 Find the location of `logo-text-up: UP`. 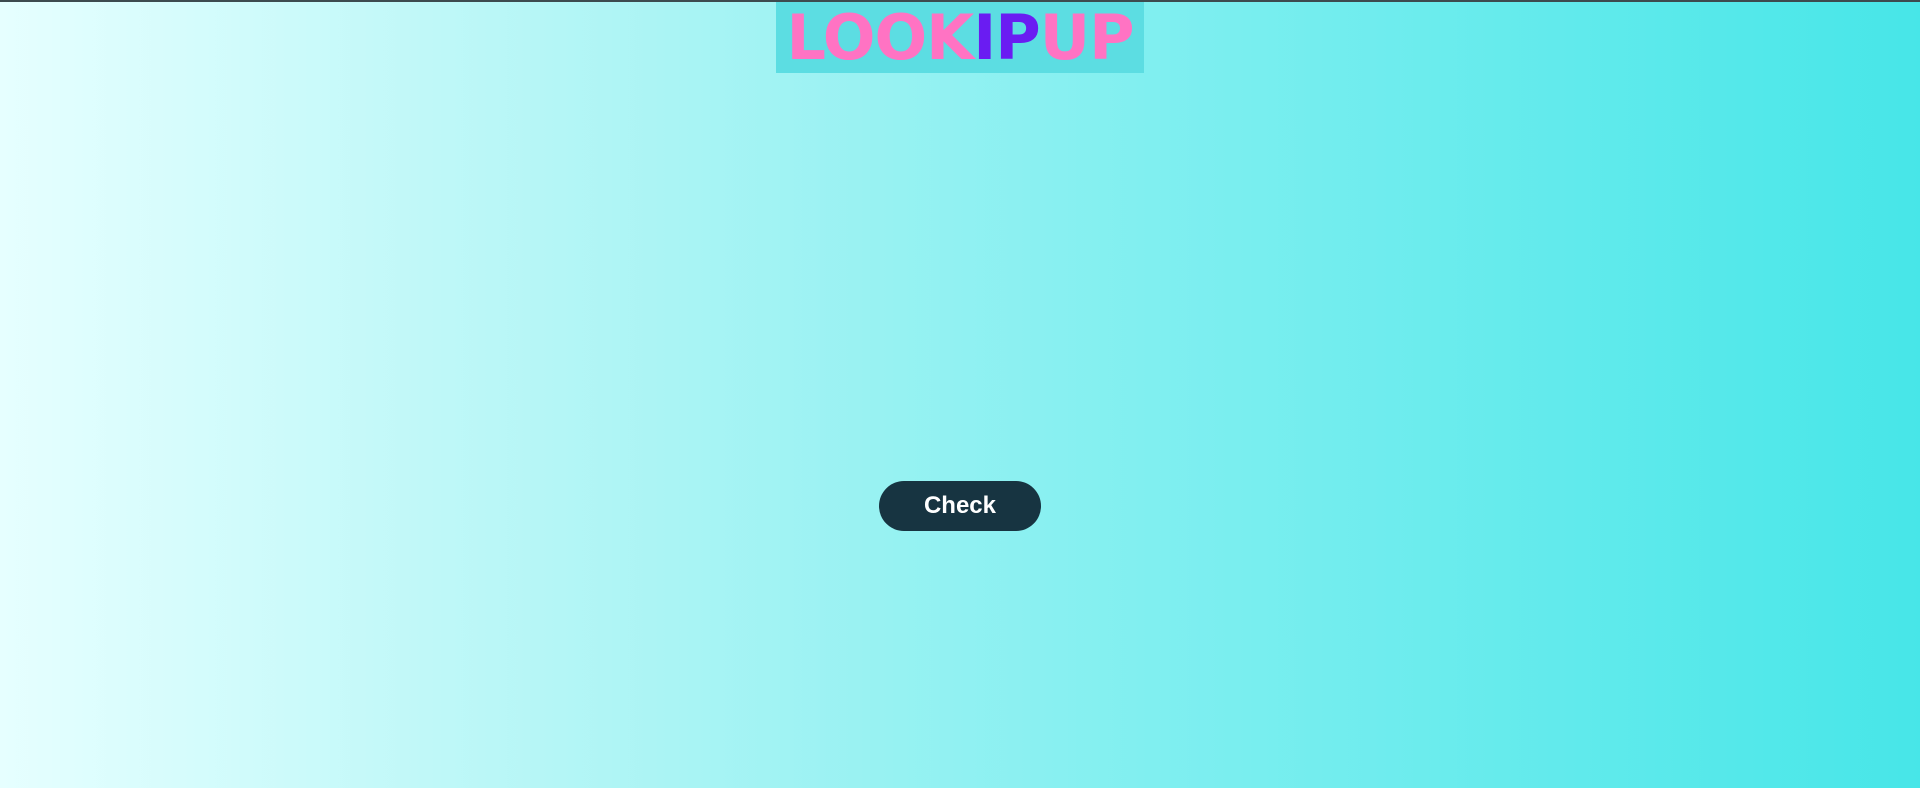

logo-text-up: UP is located at coordinates (1087, 37).